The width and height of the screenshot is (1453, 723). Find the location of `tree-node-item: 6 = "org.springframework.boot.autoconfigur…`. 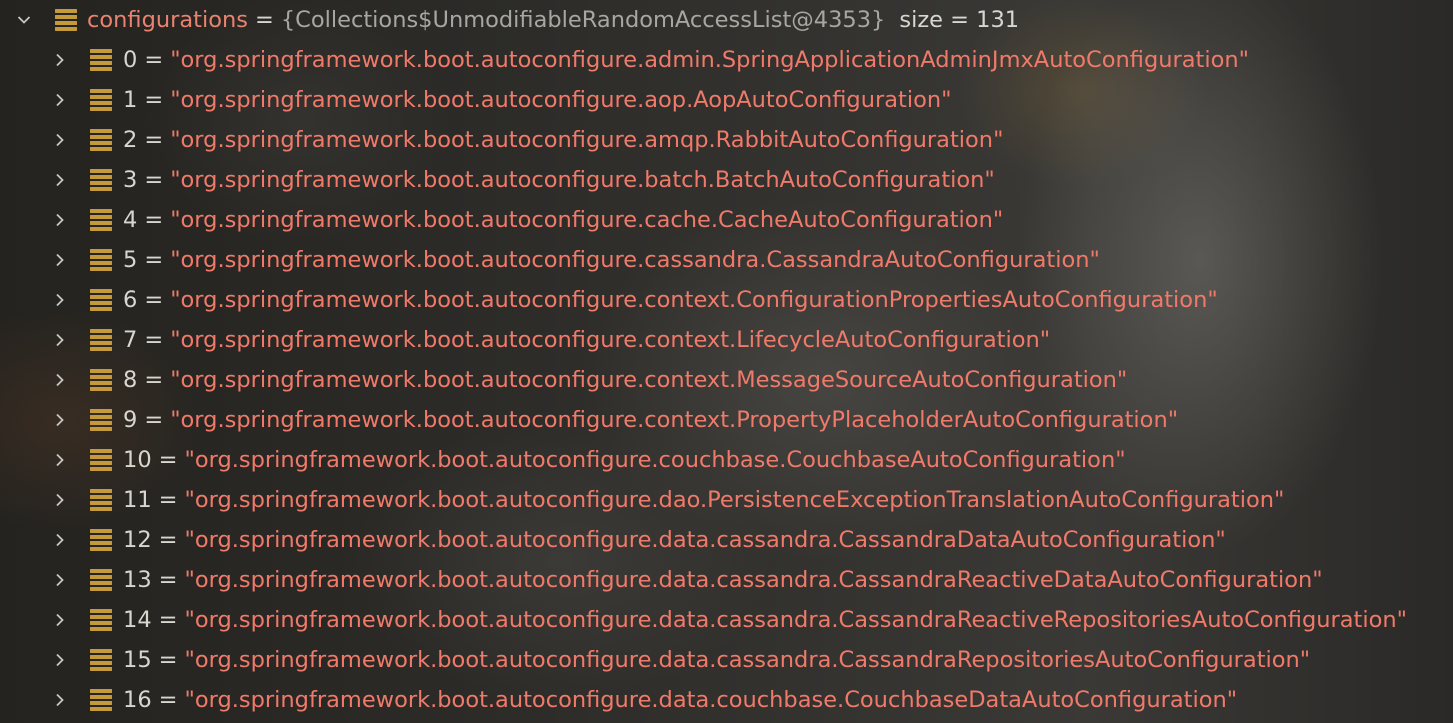

tree-node-item: 6 = "org.springframework.boot.autoconfigur… is located at coordinates (726, 300).